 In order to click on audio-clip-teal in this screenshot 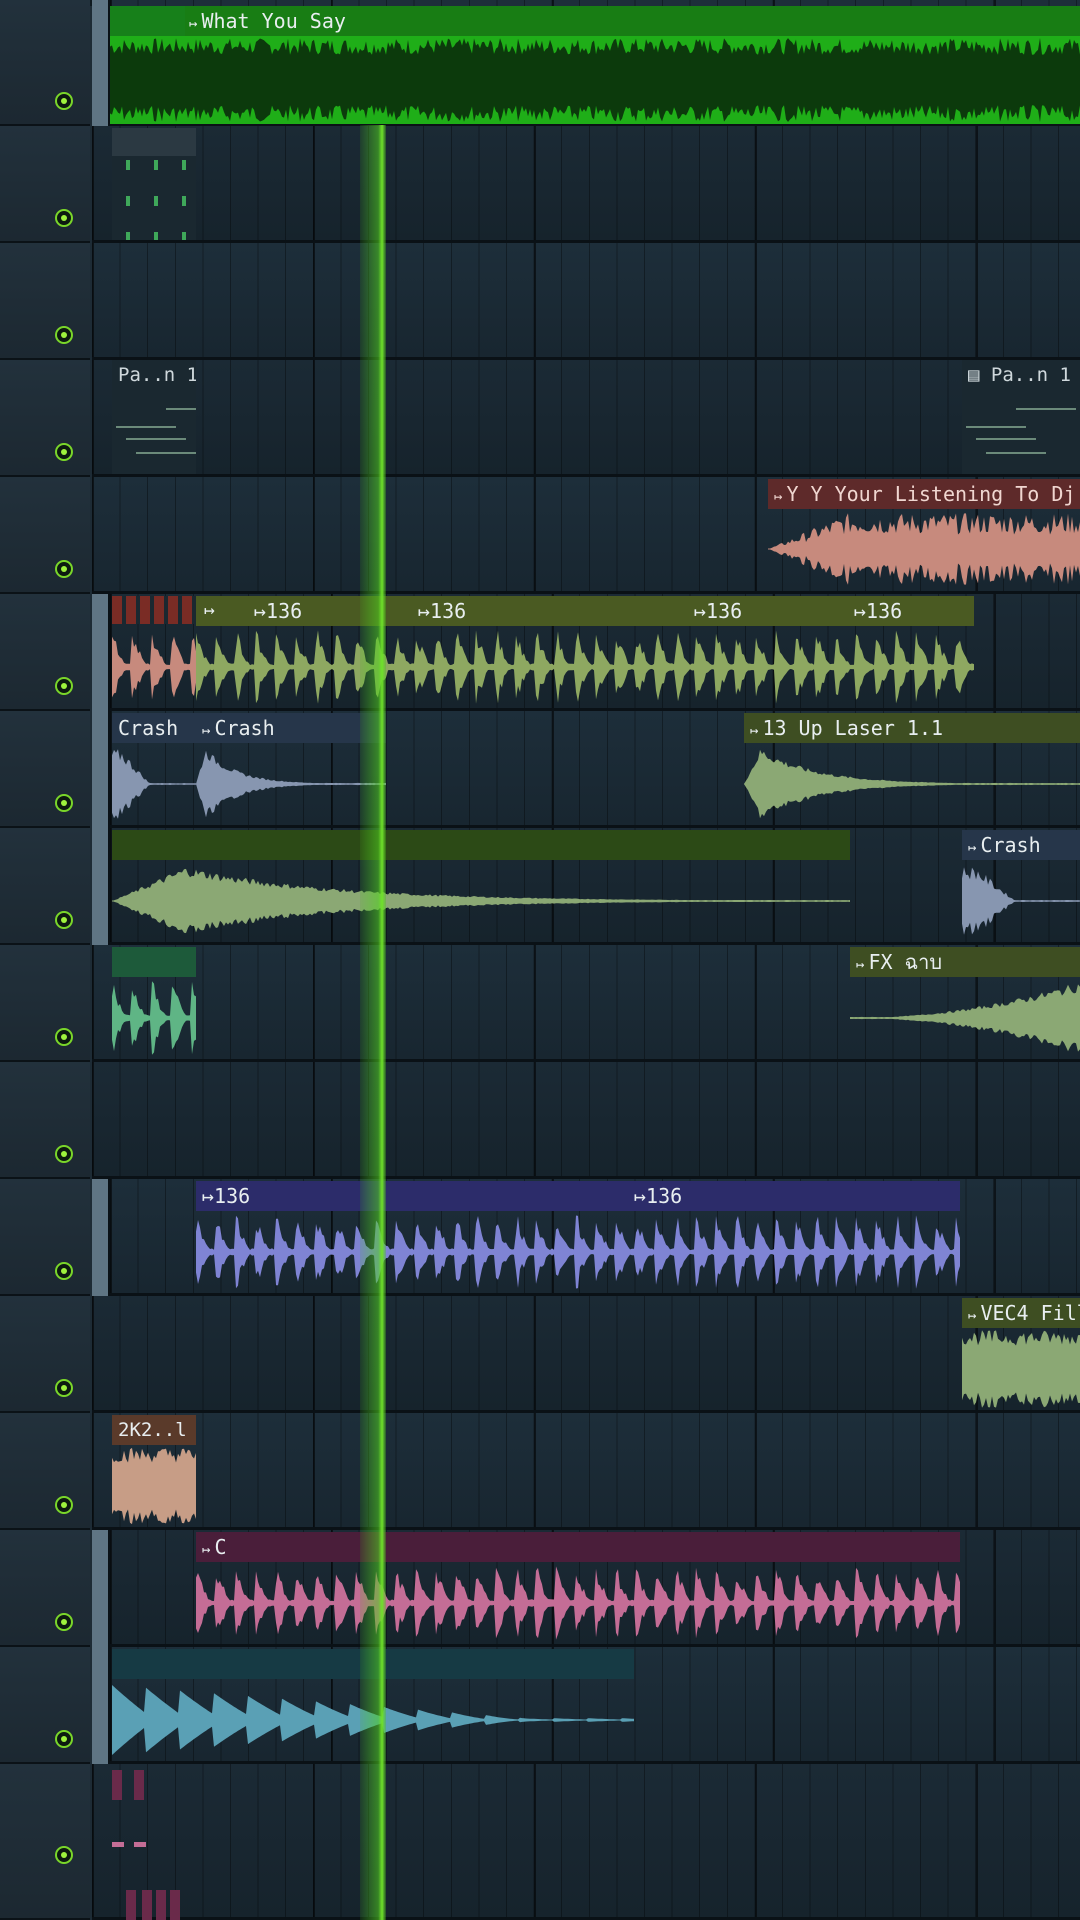, I will do `click(373, 1705)`.